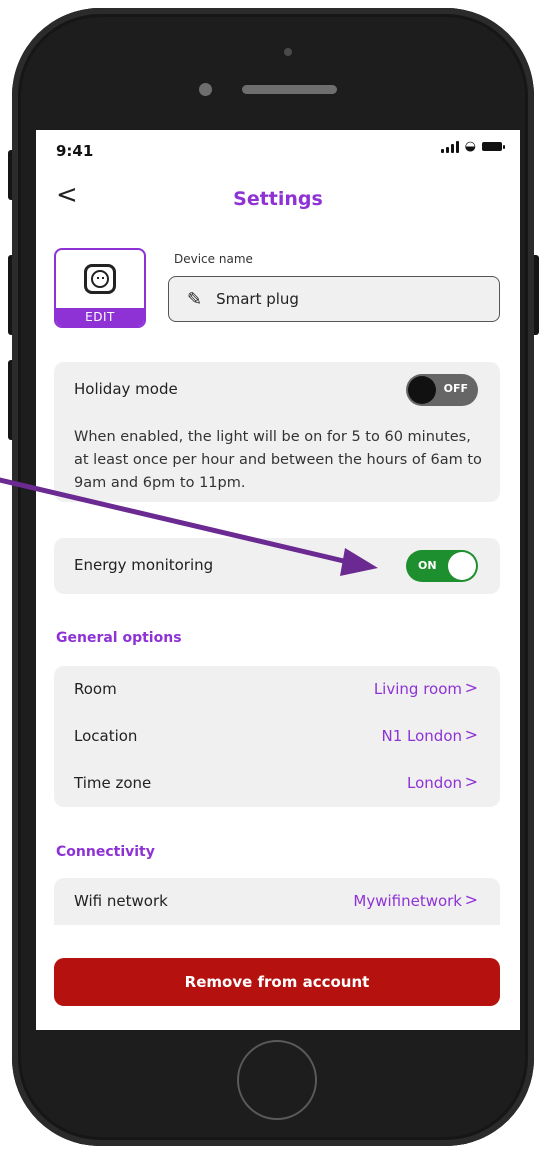 This screenshot has width=547, height=1152. I want to click on status-time: 9:41, so click(75, 151).